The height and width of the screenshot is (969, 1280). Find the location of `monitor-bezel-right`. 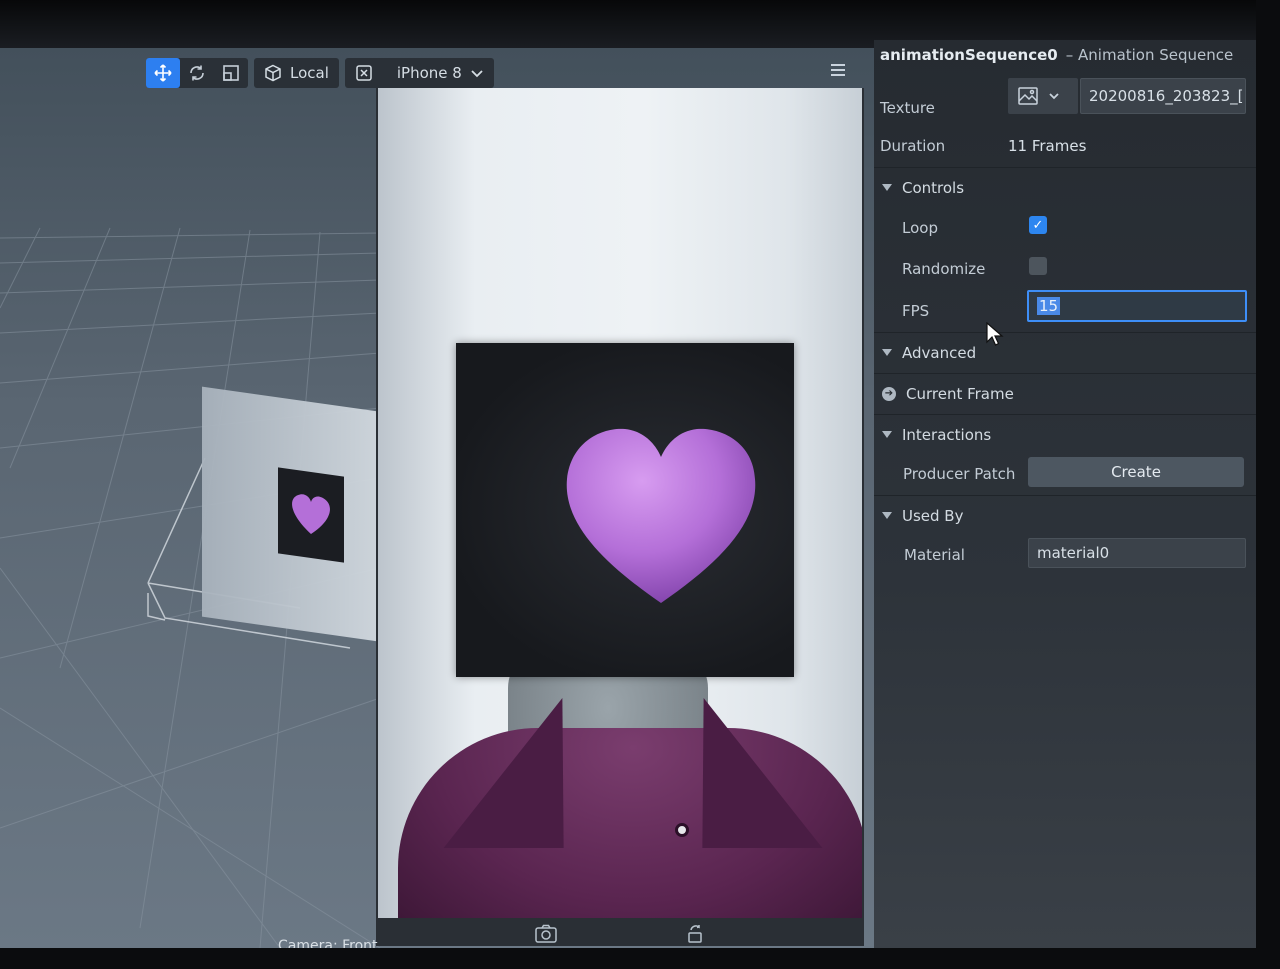

monitor-bezel-right is located at coordinates (1268, 484).